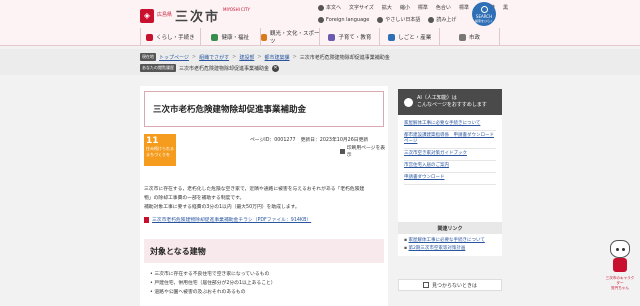 The width and height of the screenshot is (640, 306). What do you see at coordinates (450, 228) in the screenshot?
I see `related-links-heading: 関連リンク` at bounding box center [450, 228].